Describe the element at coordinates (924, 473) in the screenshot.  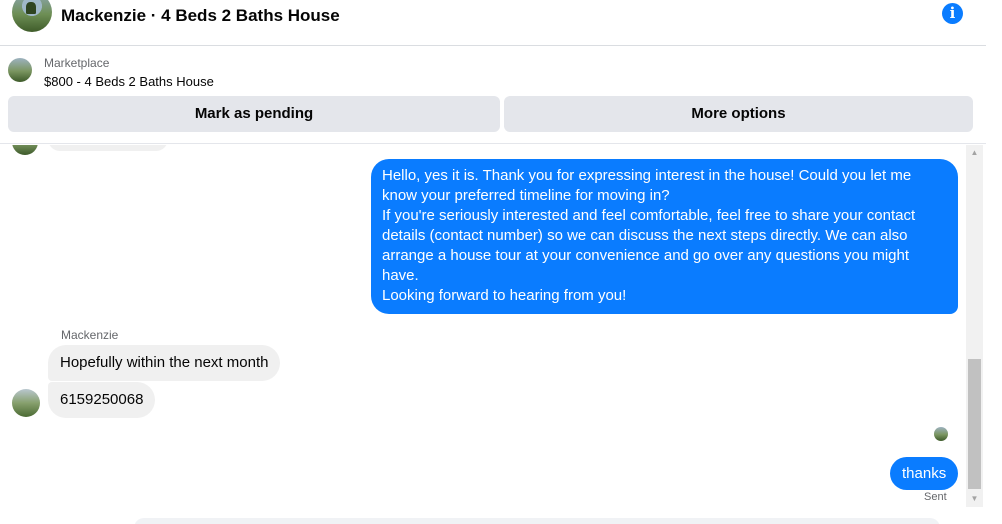
I see `message-bubble-outgoing: thanks` at that location.